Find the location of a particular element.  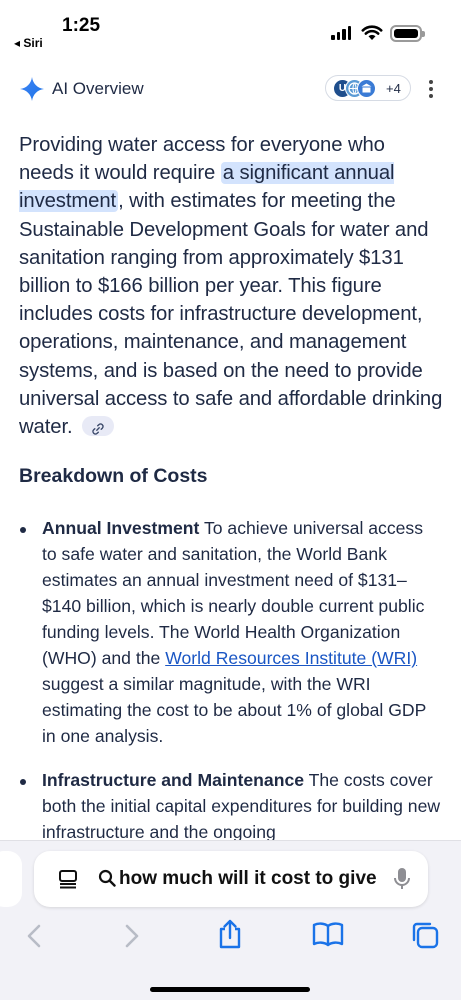

ai-overview-title: AI Overview is located at coordinates (98, 88).